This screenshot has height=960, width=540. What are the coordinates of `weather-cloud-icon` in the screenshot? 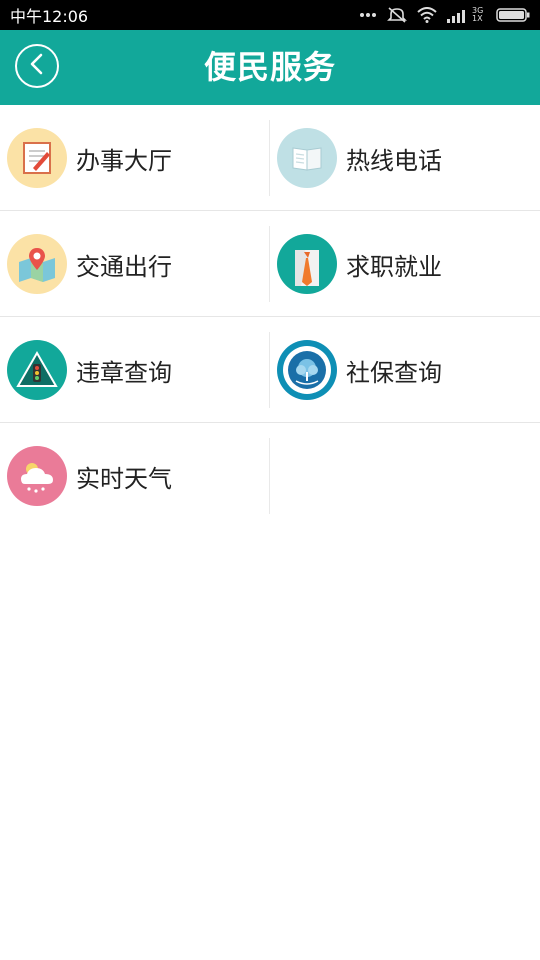 It's located at (37, 476).